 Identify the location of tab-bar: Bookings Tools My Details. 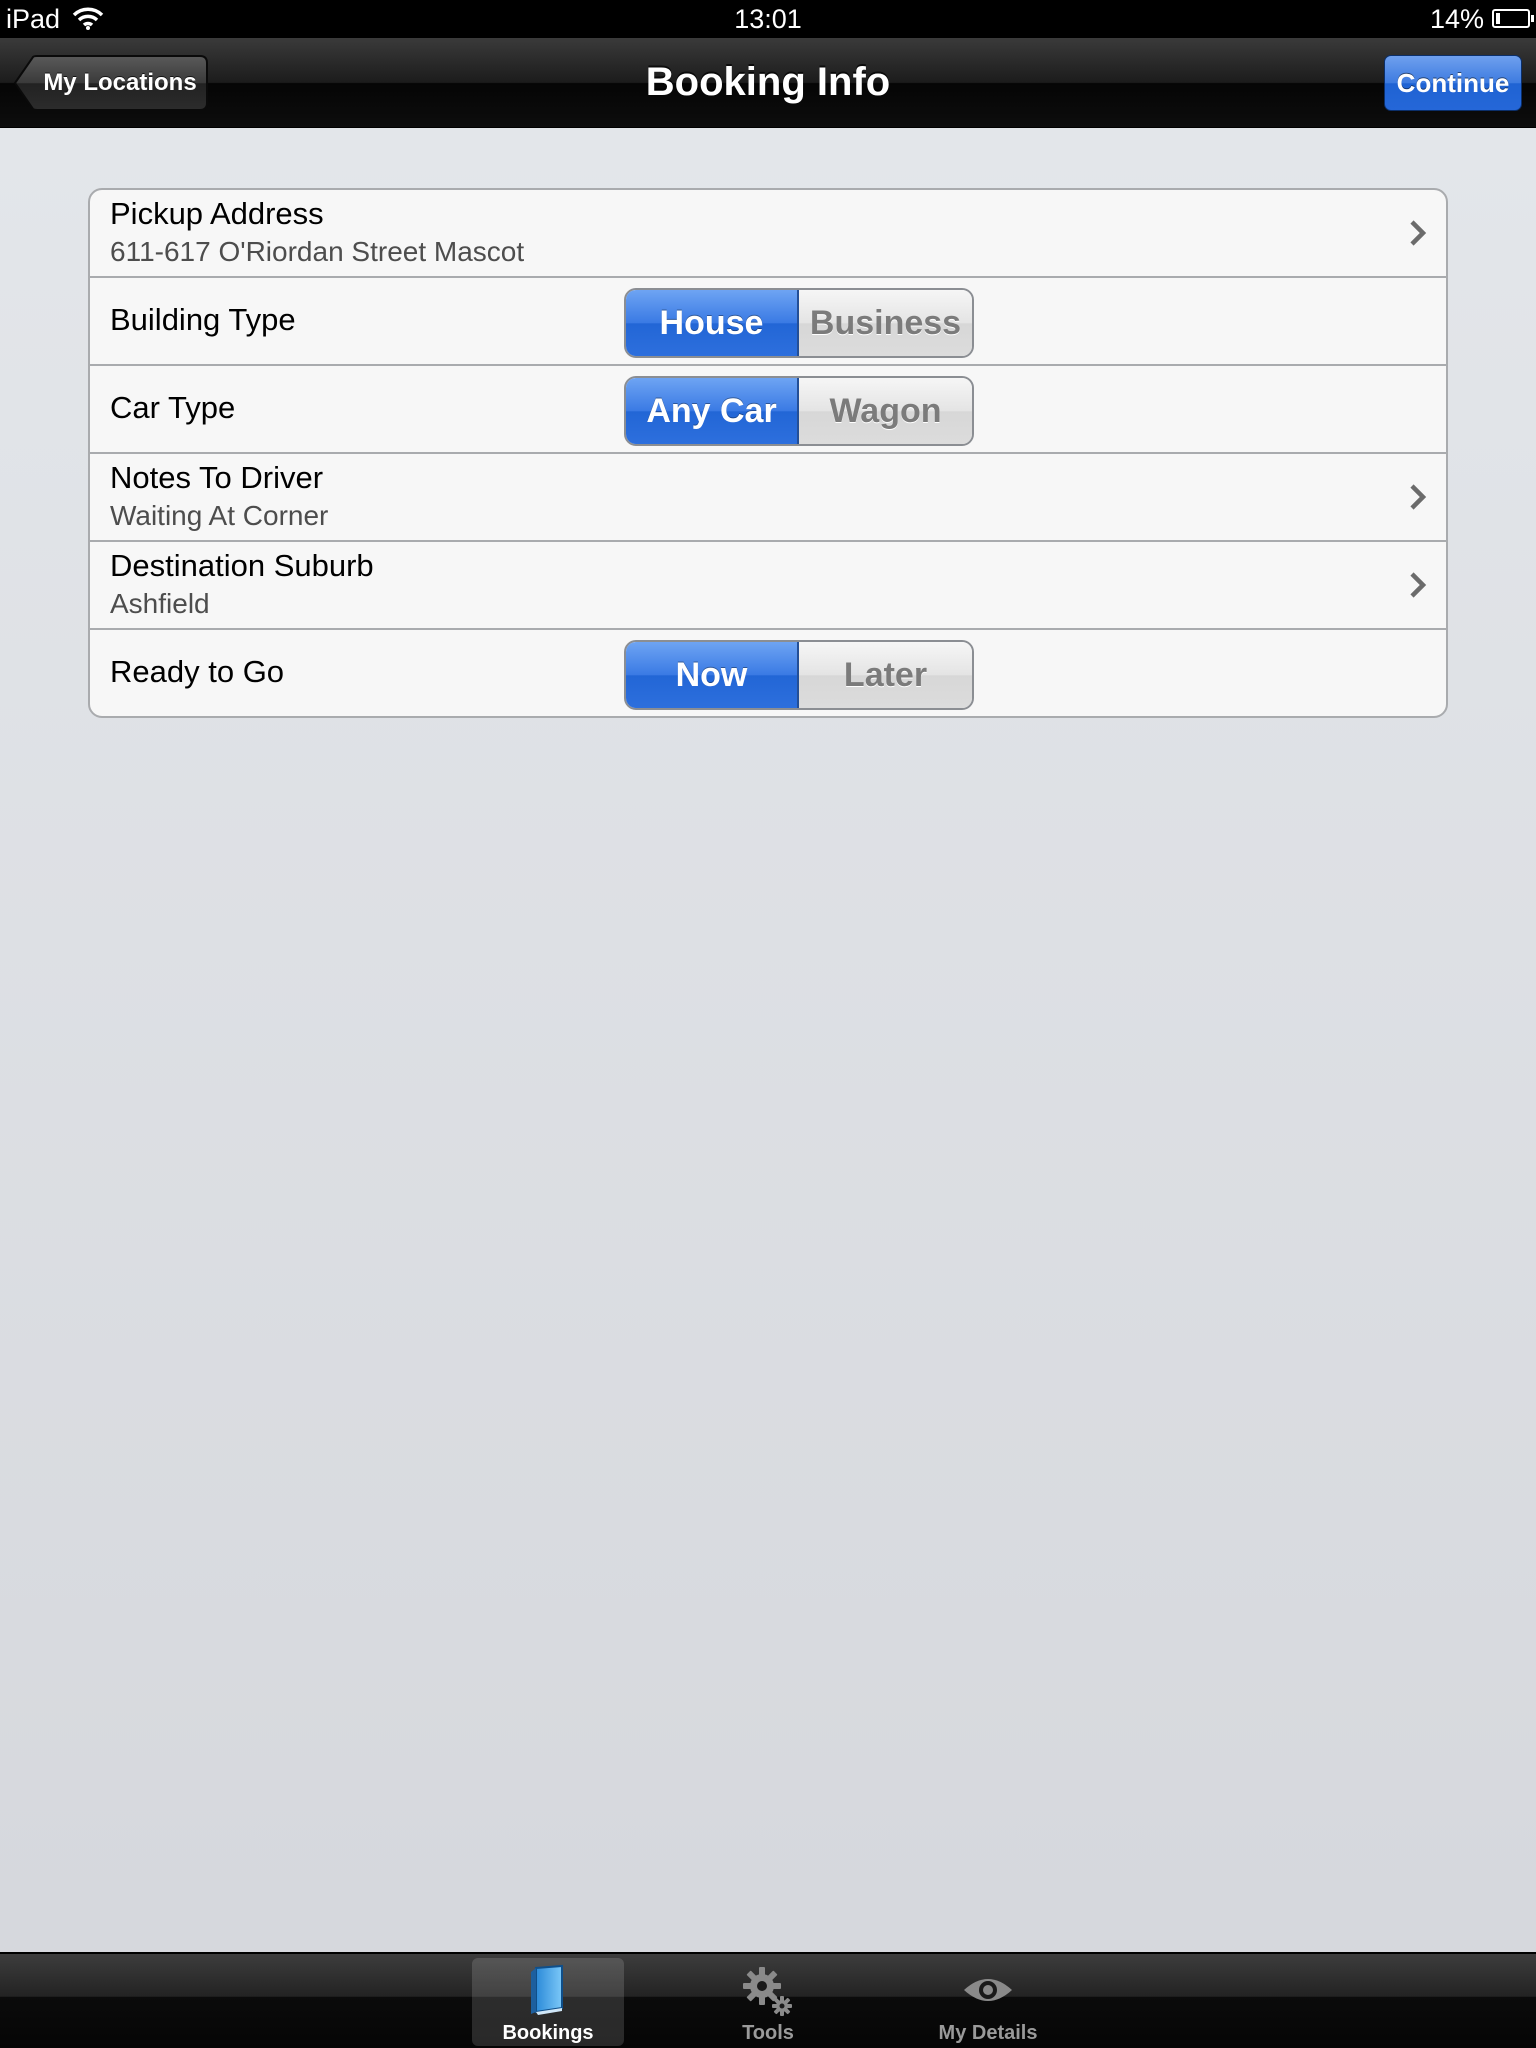
(768, 2000).